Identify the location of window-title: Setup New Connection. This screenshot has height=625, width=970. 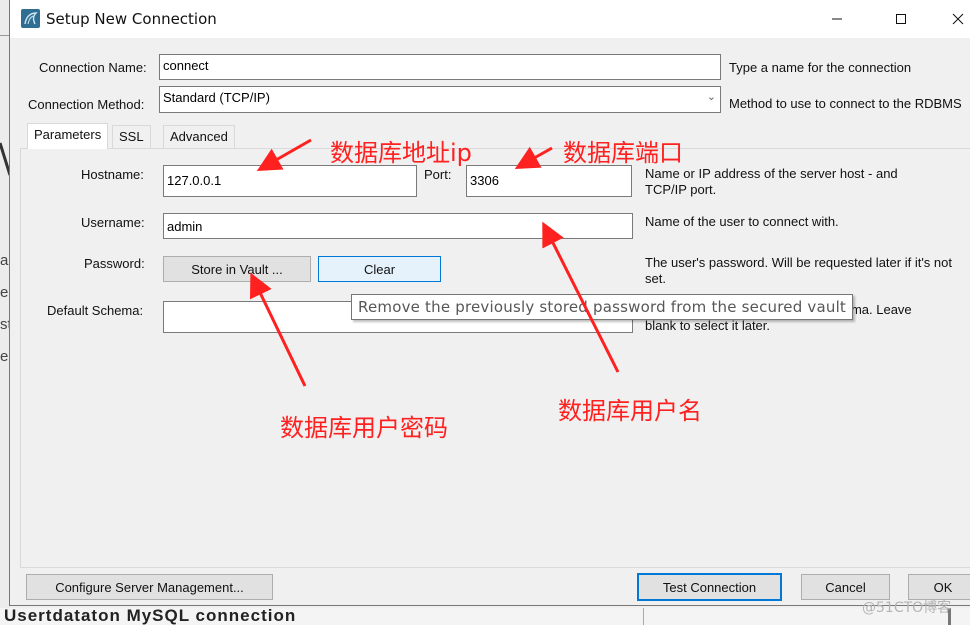
(131, 19).